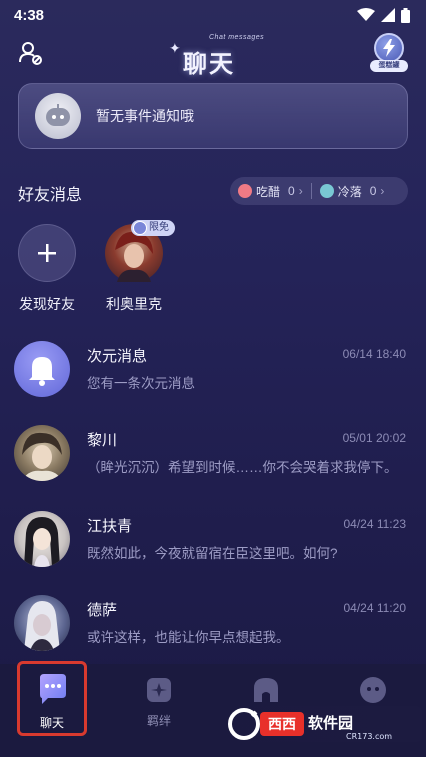  What do you see at coordinates (52, 698) in the screenshot?
I see `active-tab-outline` at bounding box center [52, 698].